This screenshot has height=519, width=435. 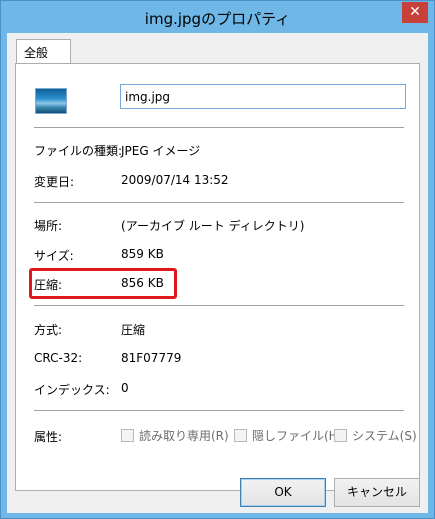 I want to click on method-label: 方式:, so click(x=48, y=330).